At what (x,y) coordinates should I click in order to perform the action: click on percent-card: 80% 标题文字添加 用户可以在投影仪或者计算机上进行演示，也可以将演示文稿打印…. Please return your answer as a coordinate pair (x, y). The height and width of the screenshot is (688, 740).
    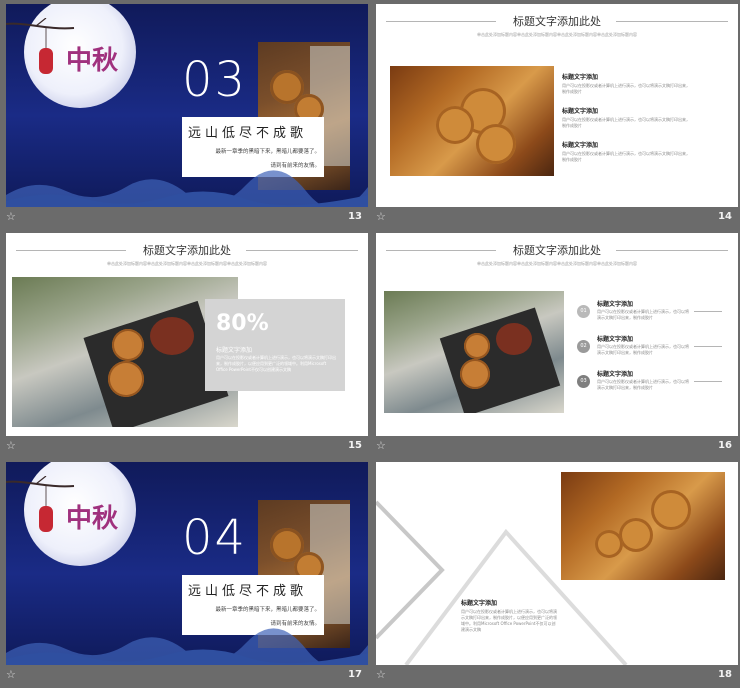
    Looking at the image, I should click on (275, 345).